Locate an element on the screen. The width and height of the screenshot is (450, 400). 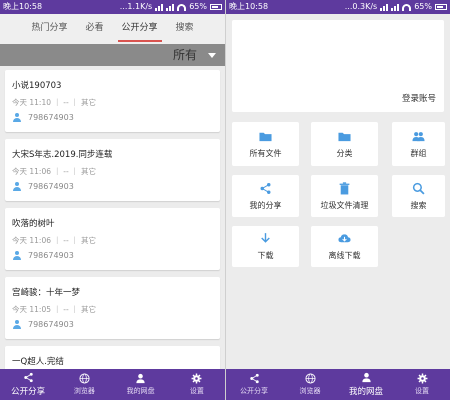
share-title: 一Q超人.完结 is located at coordinates (38, 362).